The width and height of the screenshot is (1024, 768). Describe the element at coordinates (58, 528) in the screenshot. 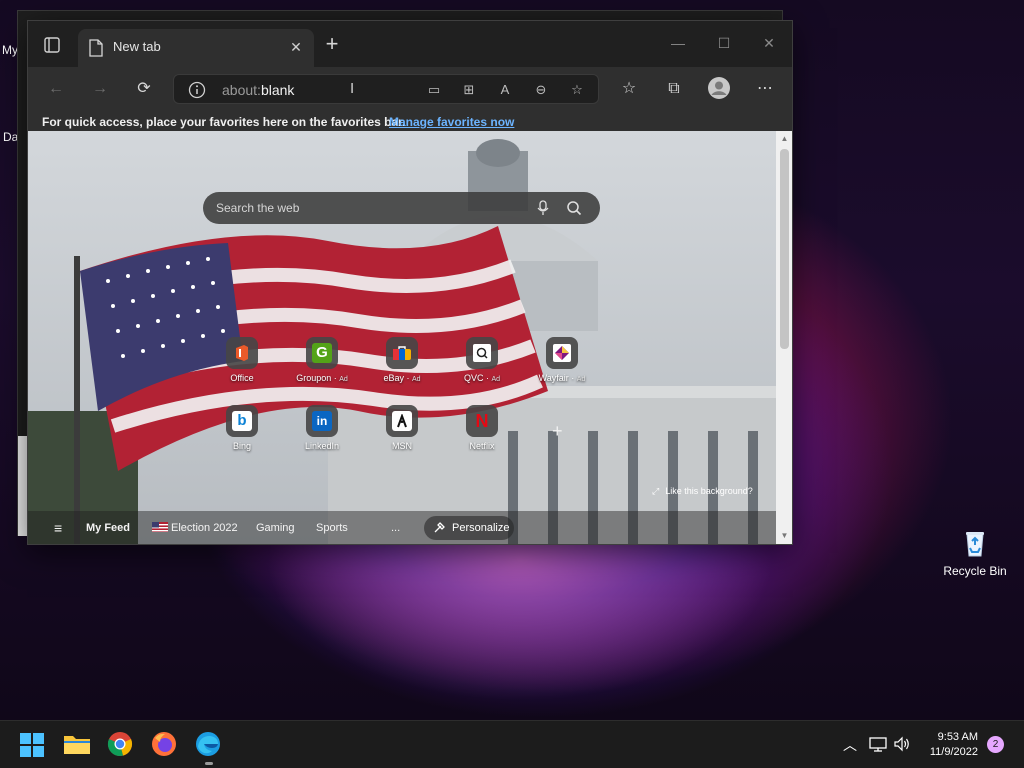

I see `hamburger-menu-icon: ≡` at that location.